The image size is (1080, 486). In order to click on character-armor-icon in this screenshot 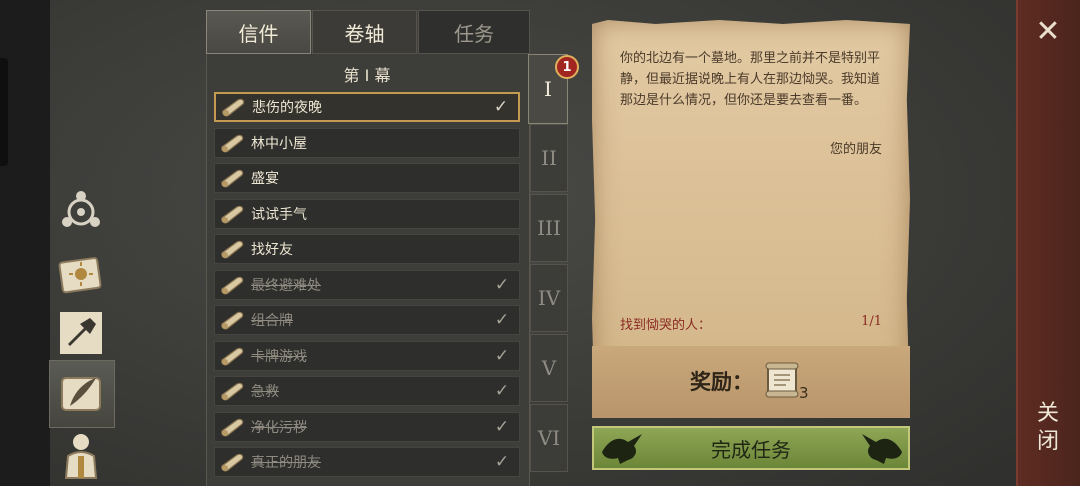, I will do `click(81, 456)`.